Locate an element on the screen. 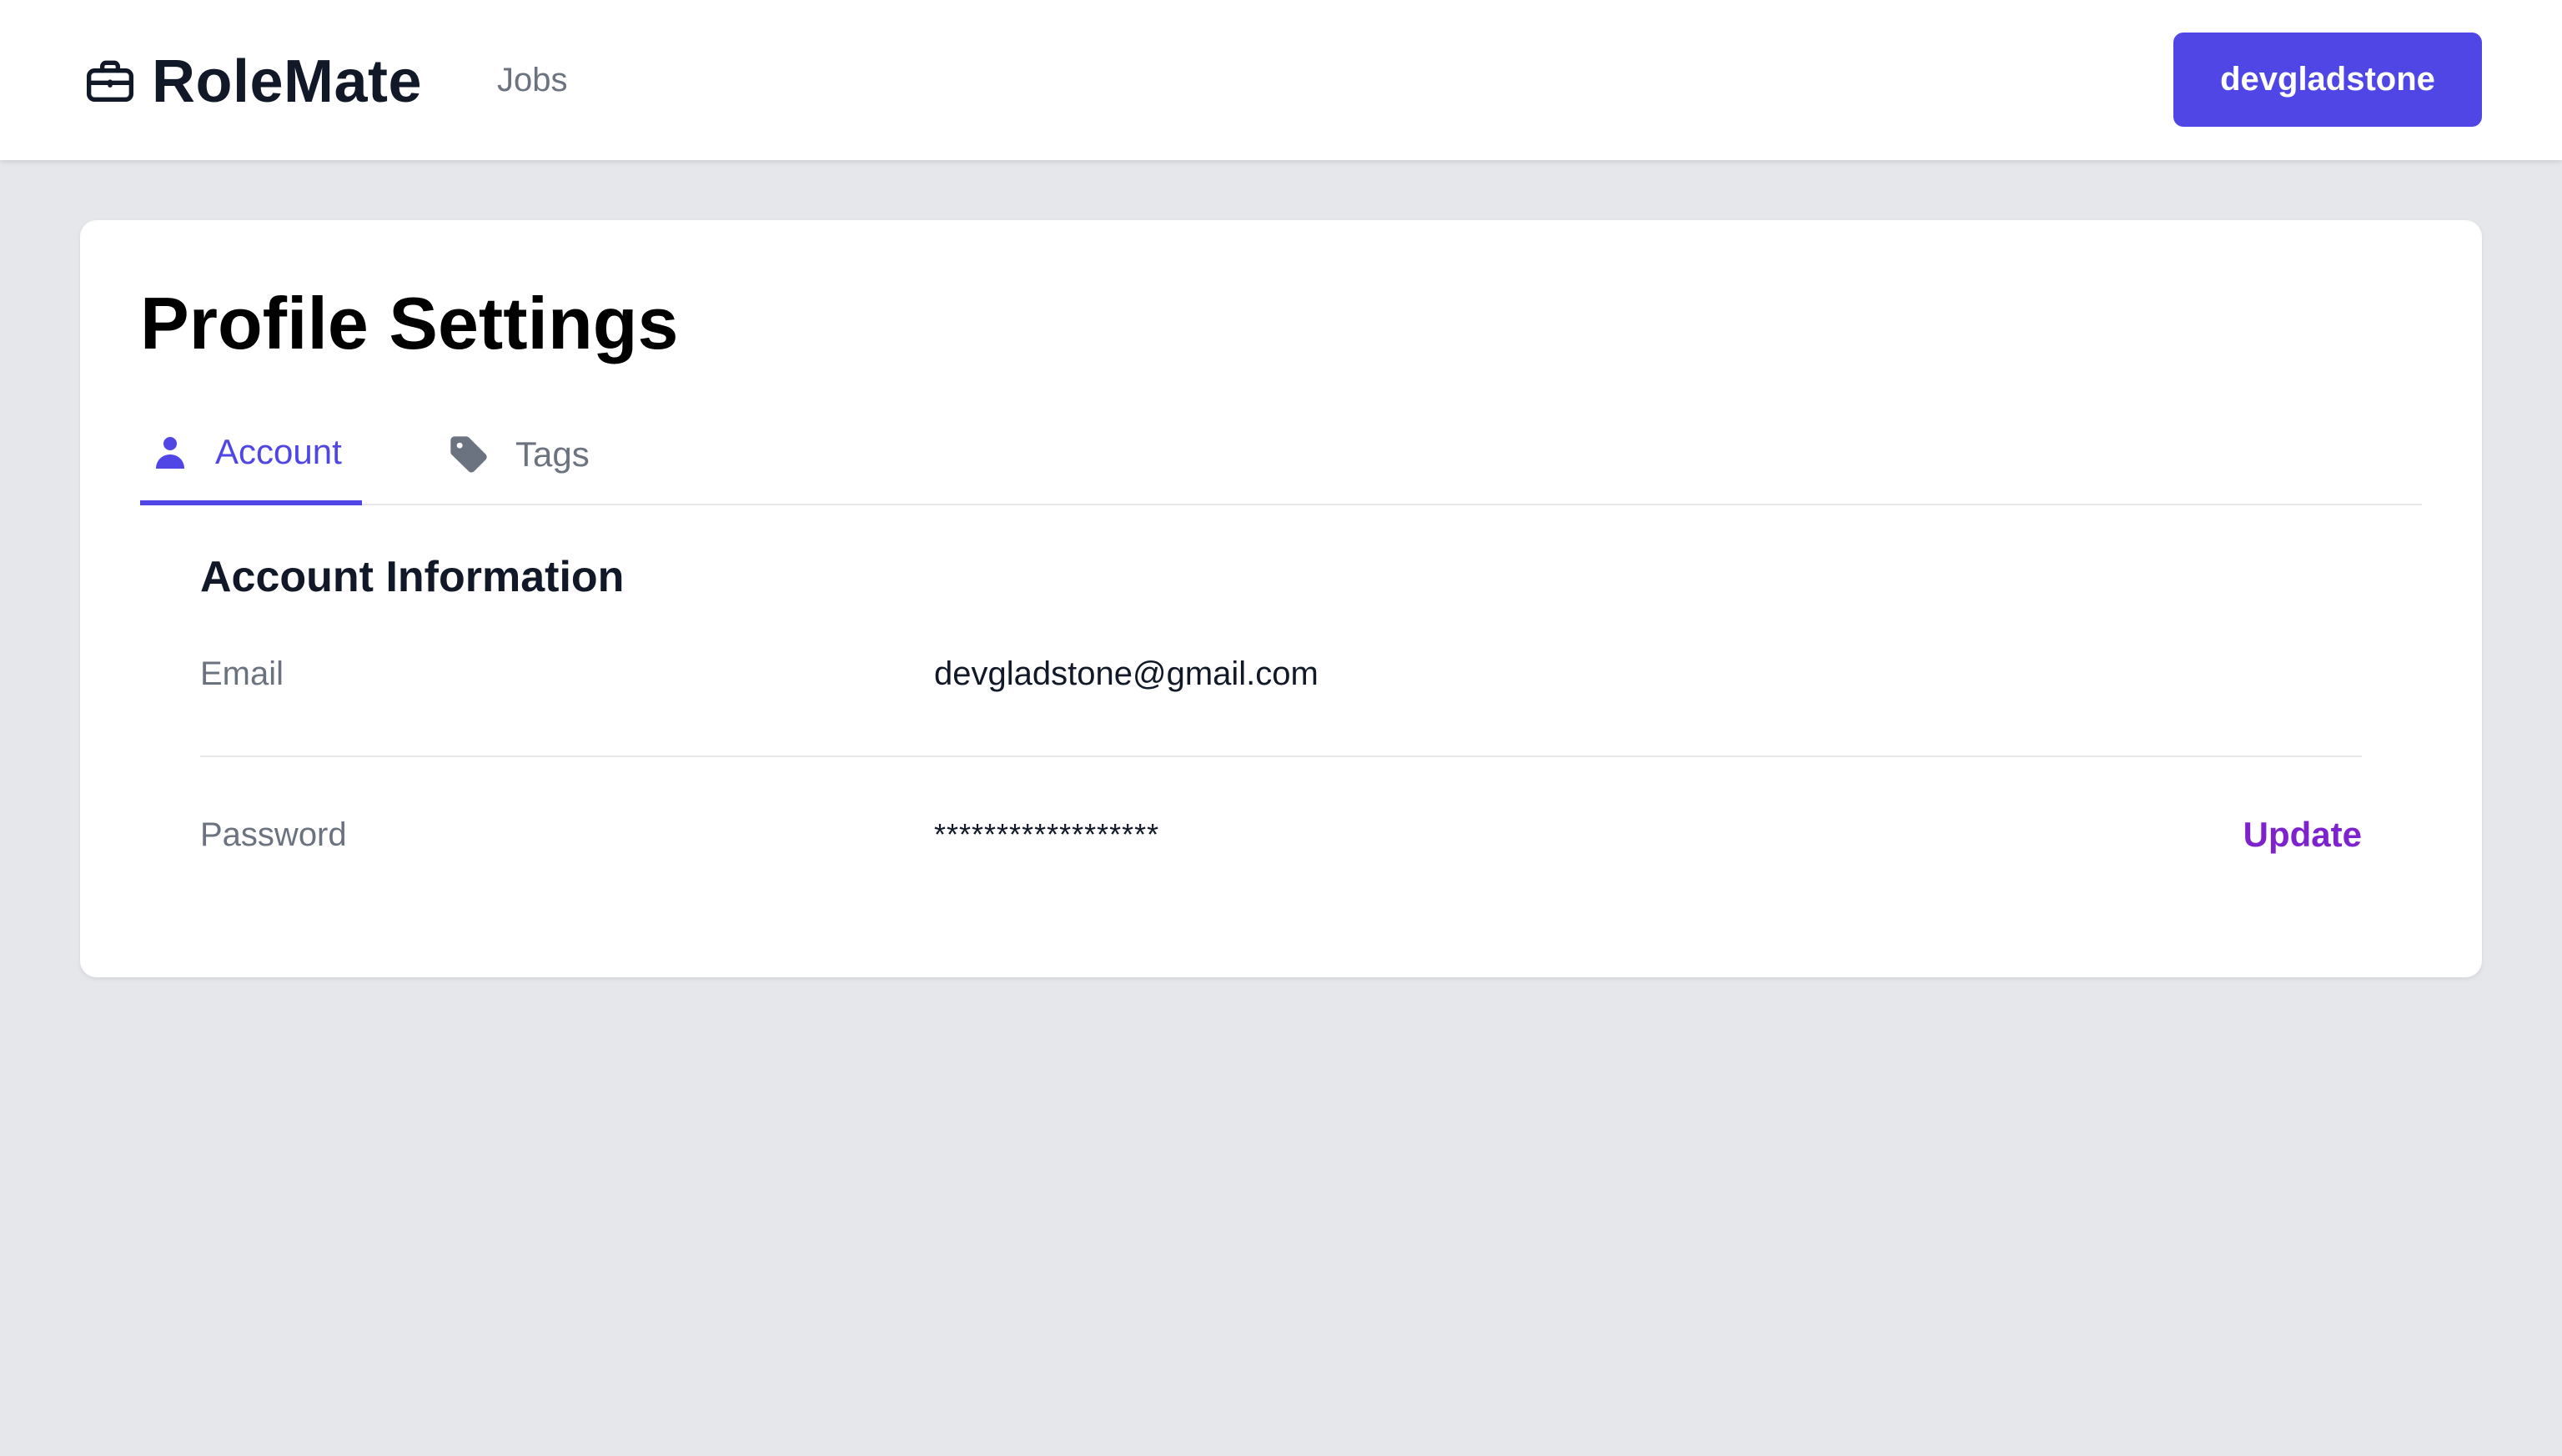 Image resolution: width=2562 pixels, height=1456 pixels. section-title: Account Information is located at coordinates (412, 577).